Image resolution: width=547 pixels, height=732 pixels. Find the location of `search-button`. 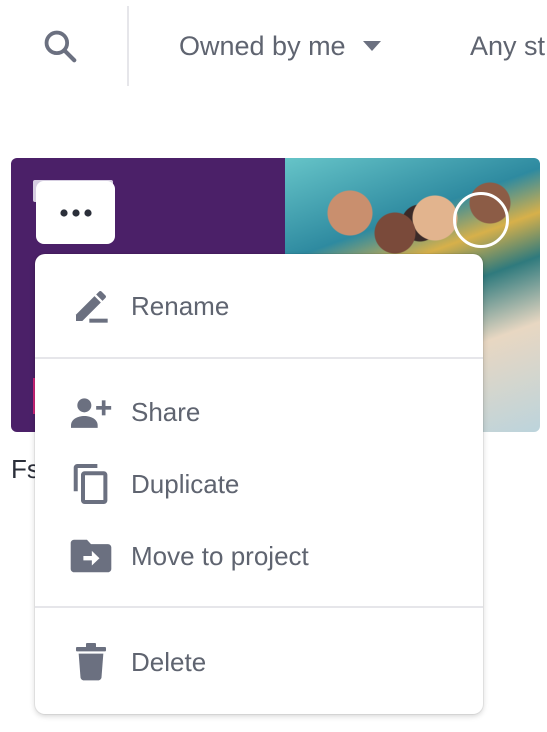

search-button is located at coordinates (60, 46).